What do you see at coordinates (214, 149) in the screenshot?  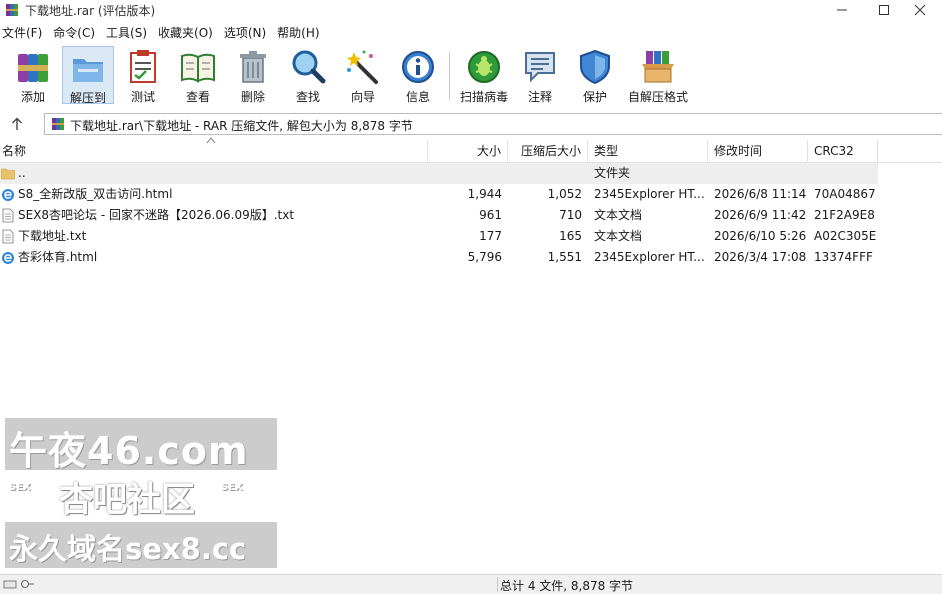 I see `column-name: 名称` at bounding box center [214, 149].